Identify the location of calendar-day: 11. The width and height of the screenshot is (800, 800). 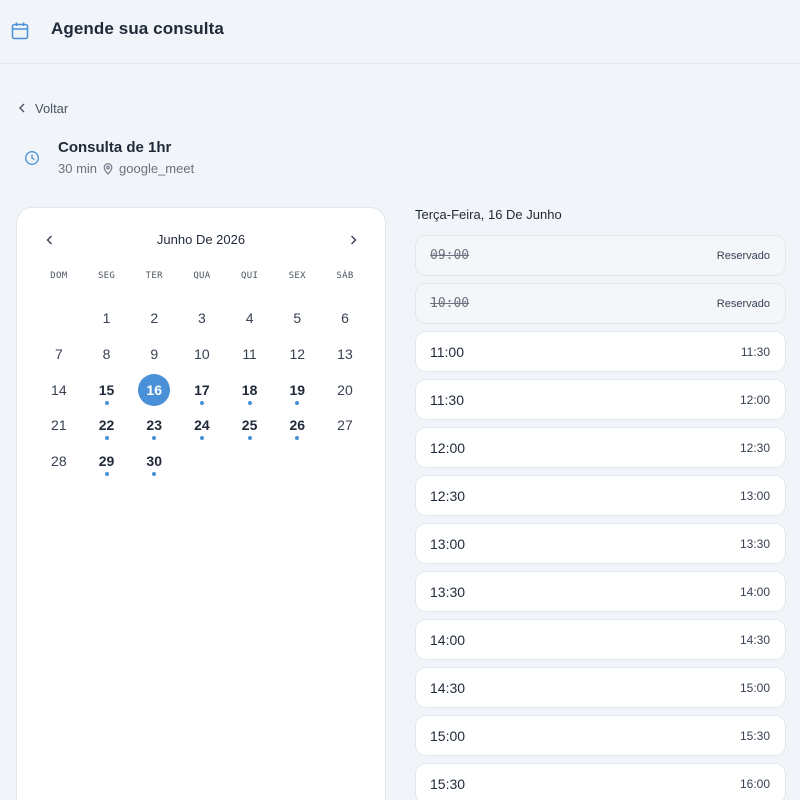
(249, 353).